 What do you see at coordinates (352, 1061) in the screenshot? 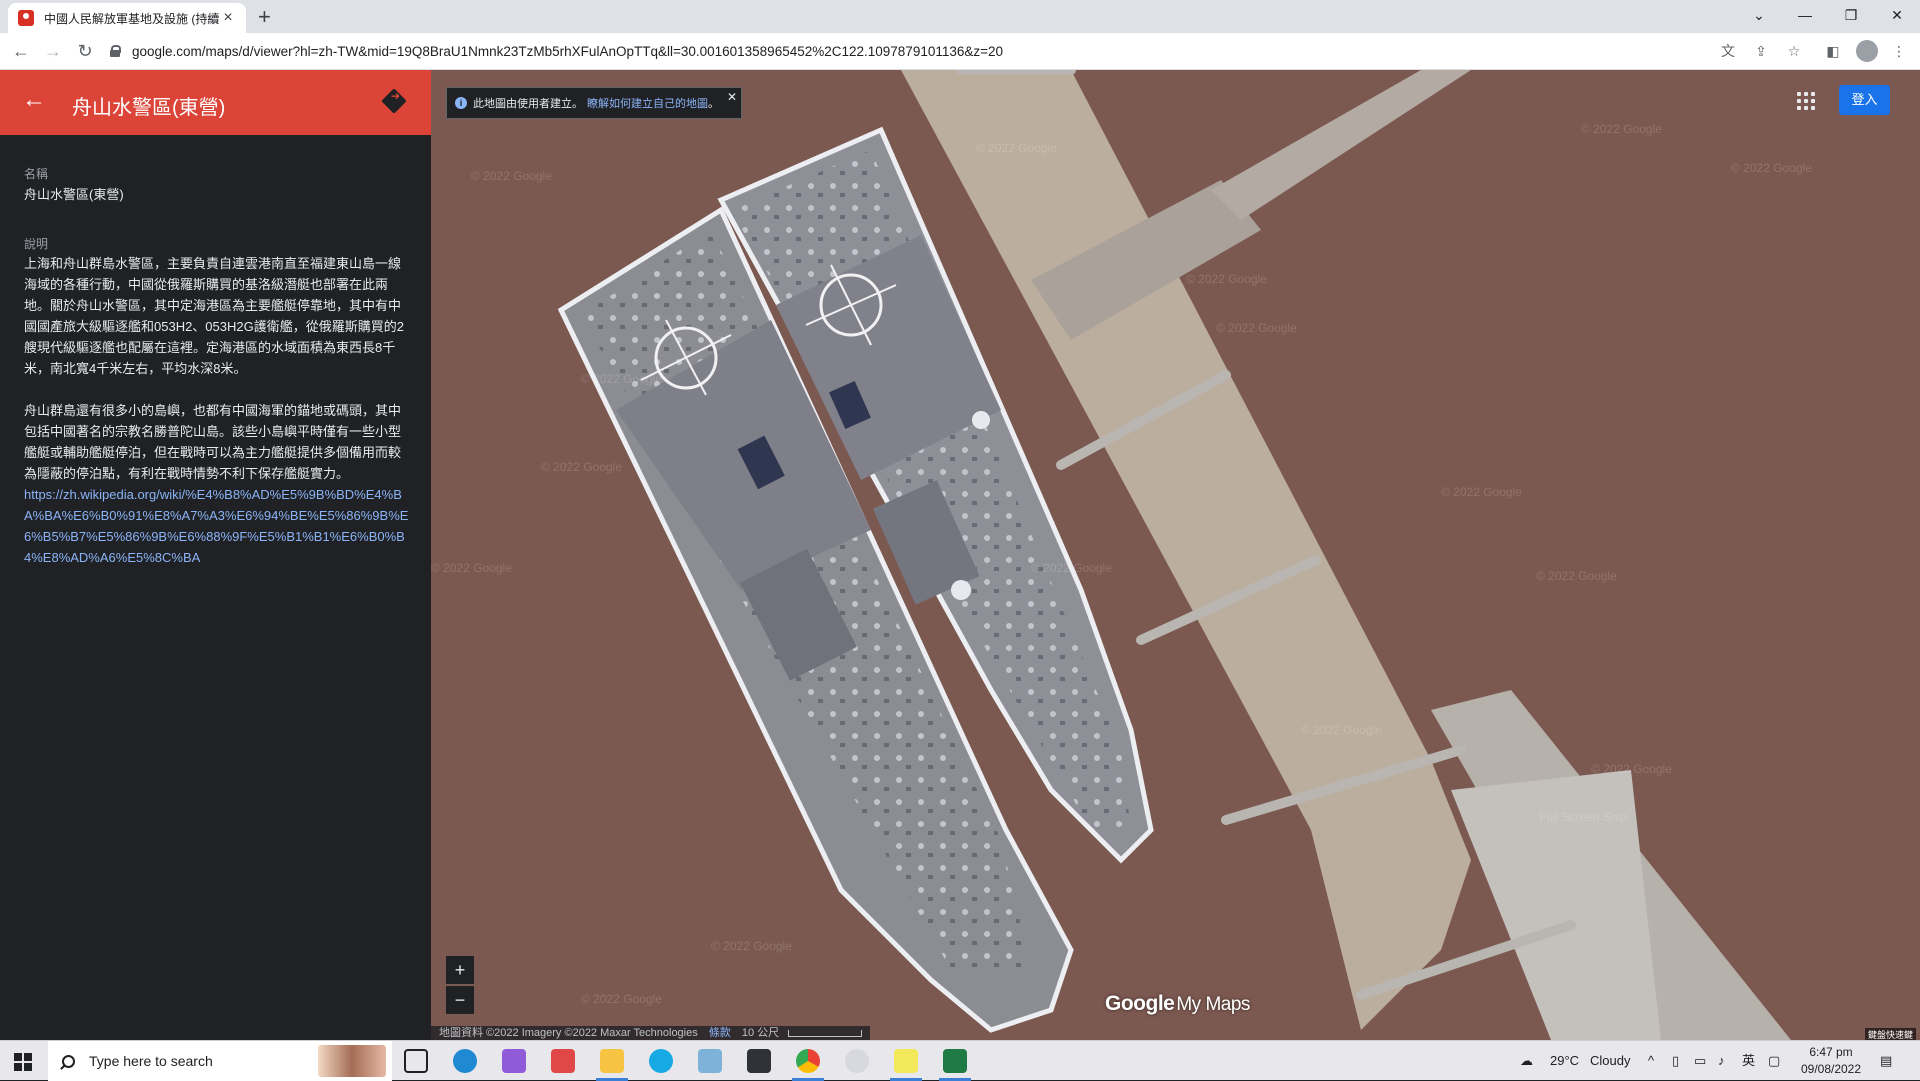
I see `search-highlight-art` at bounding box center [352, 1061].